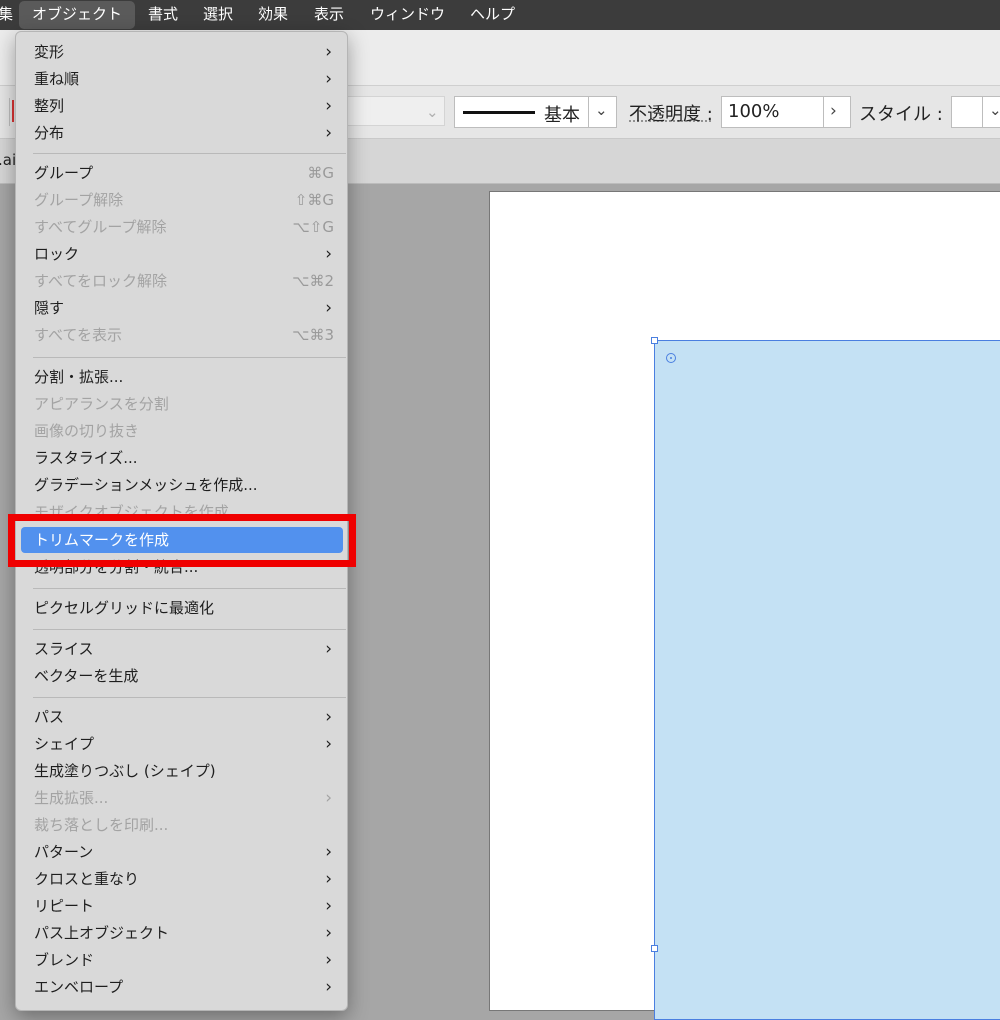  Describe the element at coordinates (163, 15) in the screenshot. I see `menubar-item-type: 書式` at that location.